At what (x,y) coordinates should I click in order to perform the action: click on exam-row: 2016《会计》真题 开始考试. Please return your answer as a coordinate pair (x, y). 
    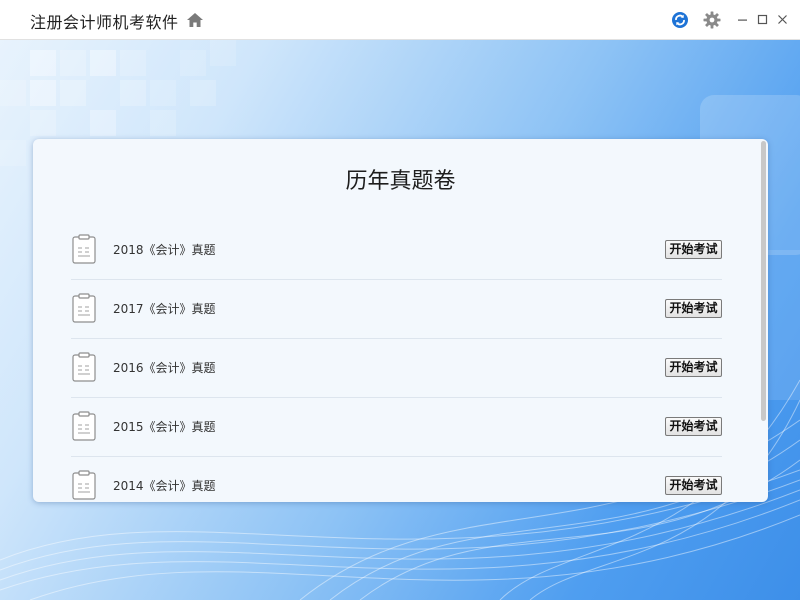
    Looking at the image, I should click on (396, 368).